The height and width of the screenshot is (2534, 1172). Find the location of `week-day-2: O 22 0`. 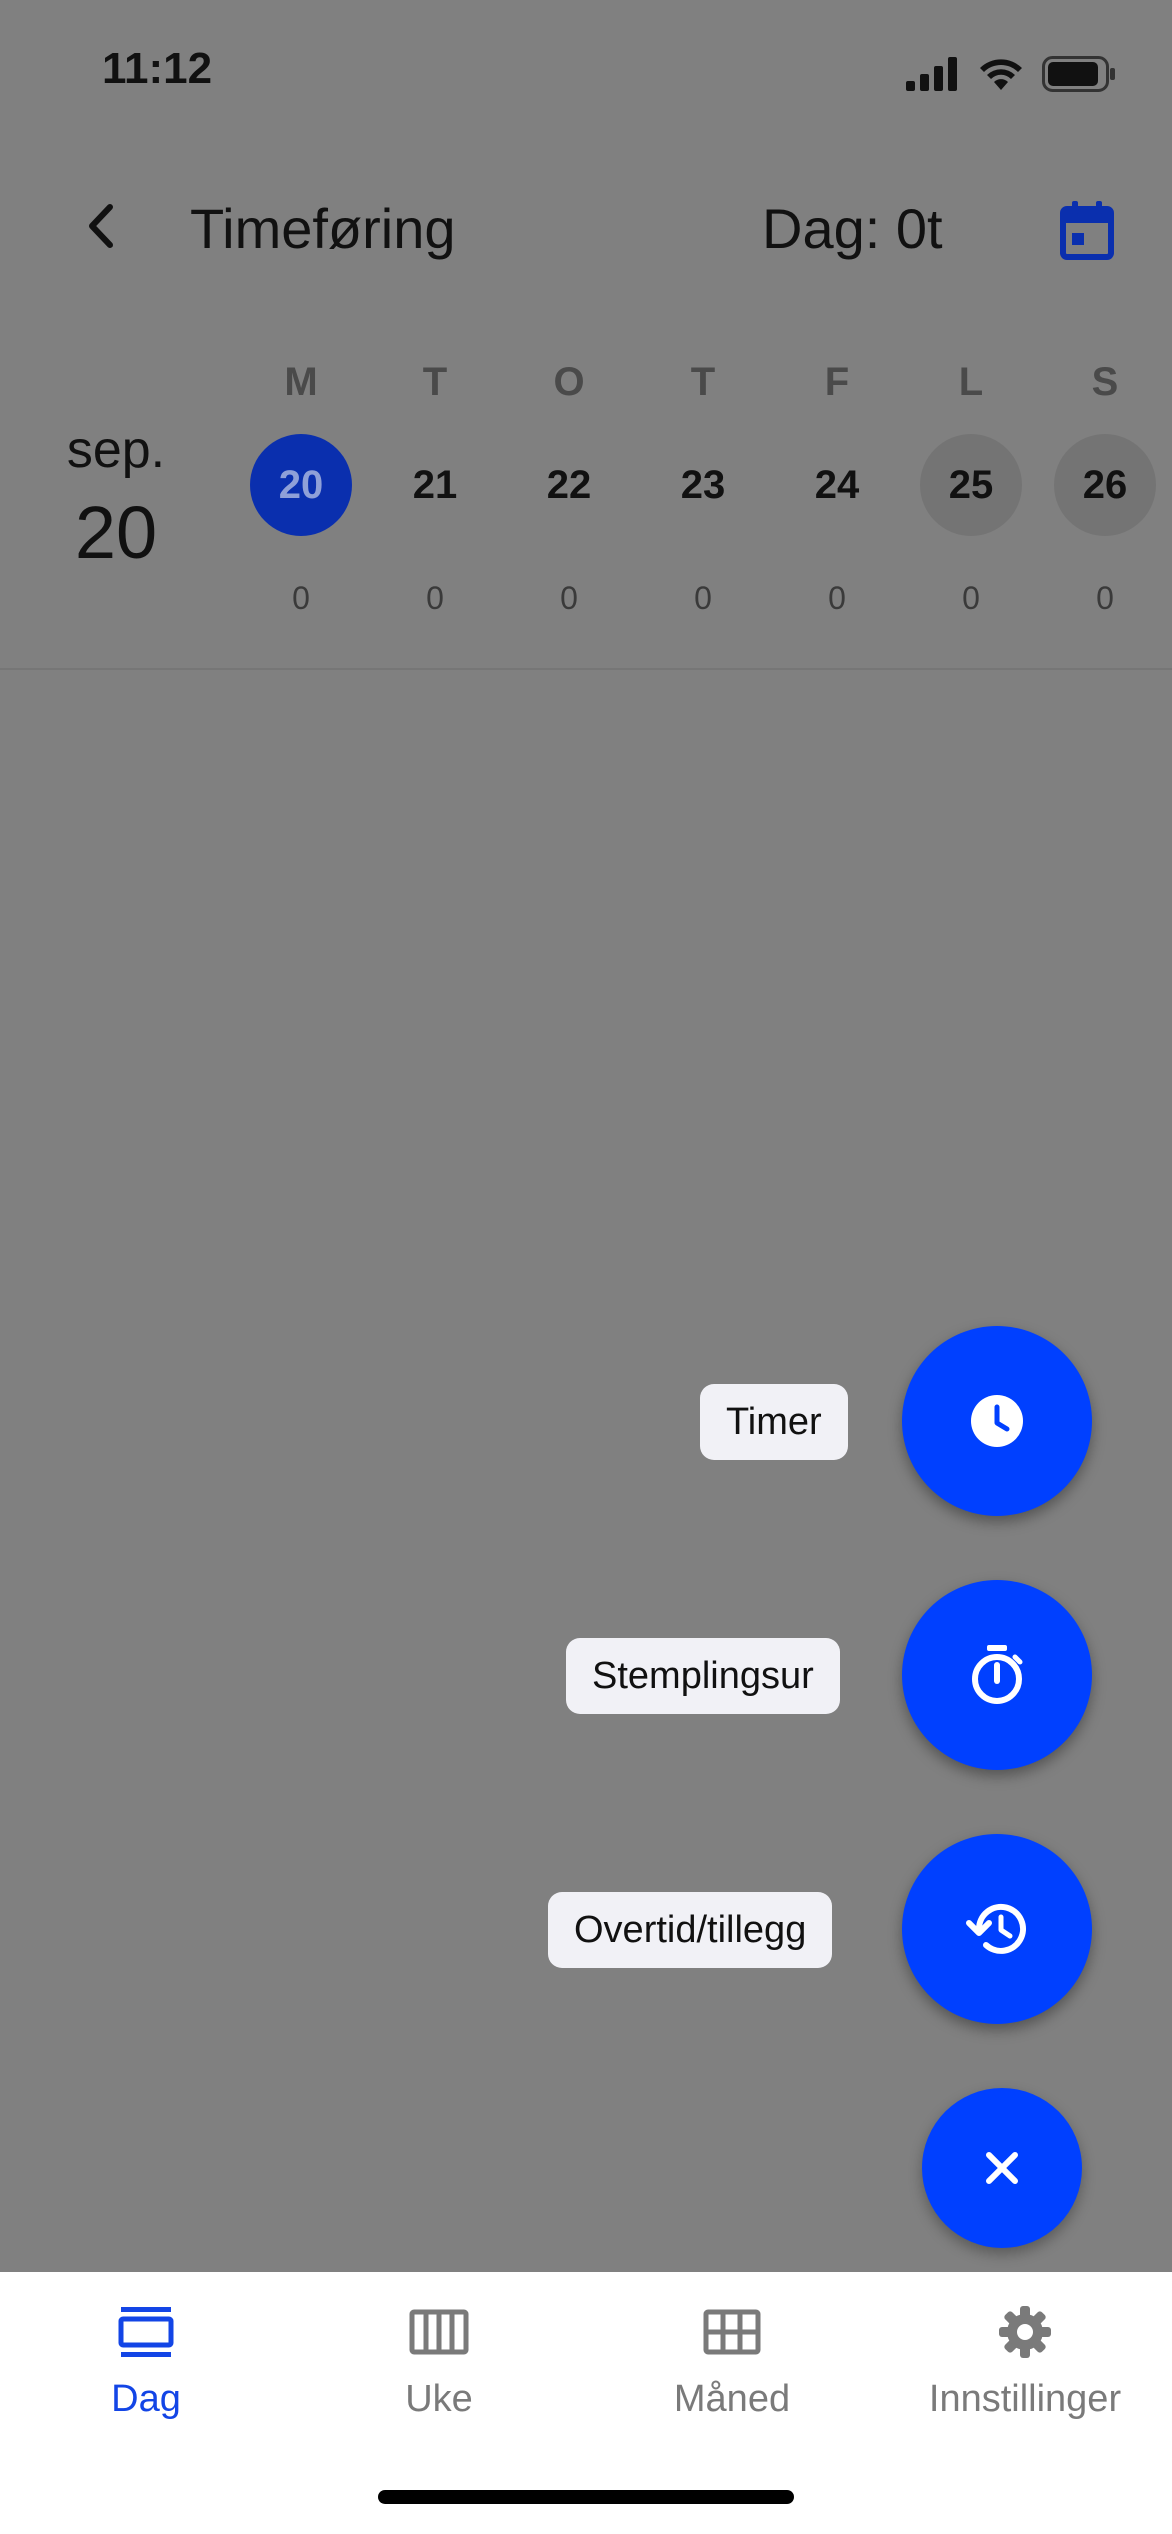

week-day-2: O 22 0 is located at coordinates (569, 488).